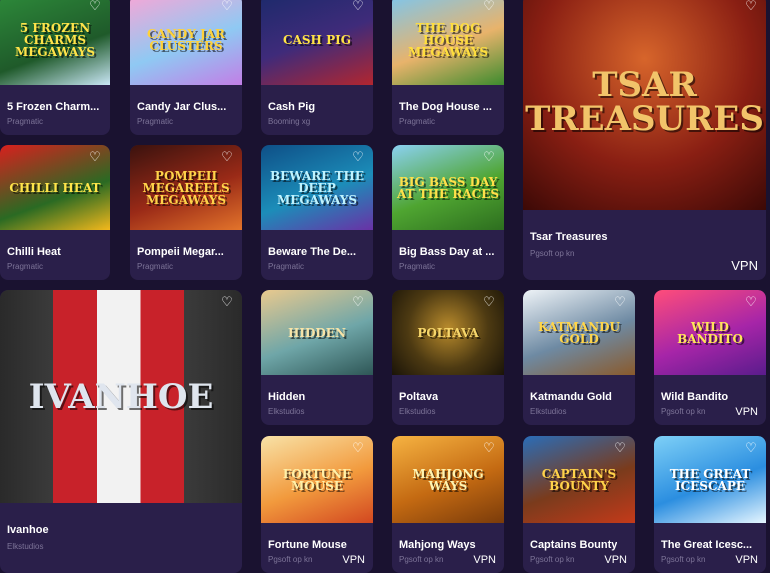 This screenshot has height=573, width=770. I want to click on game-title: Chilli Heat, so click(34, 252).